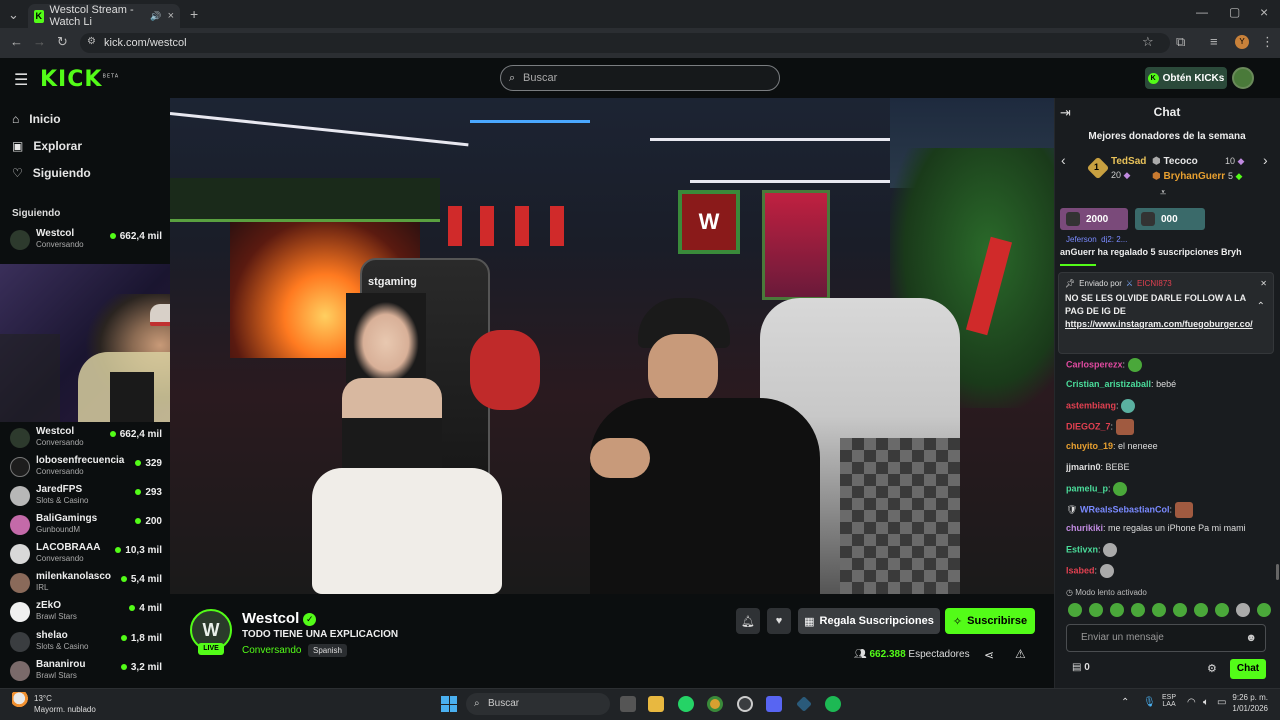  What do you see at coordinates (774, 704) in the screenshot?
I see `discord-icon` at bounding box center [774, 704].